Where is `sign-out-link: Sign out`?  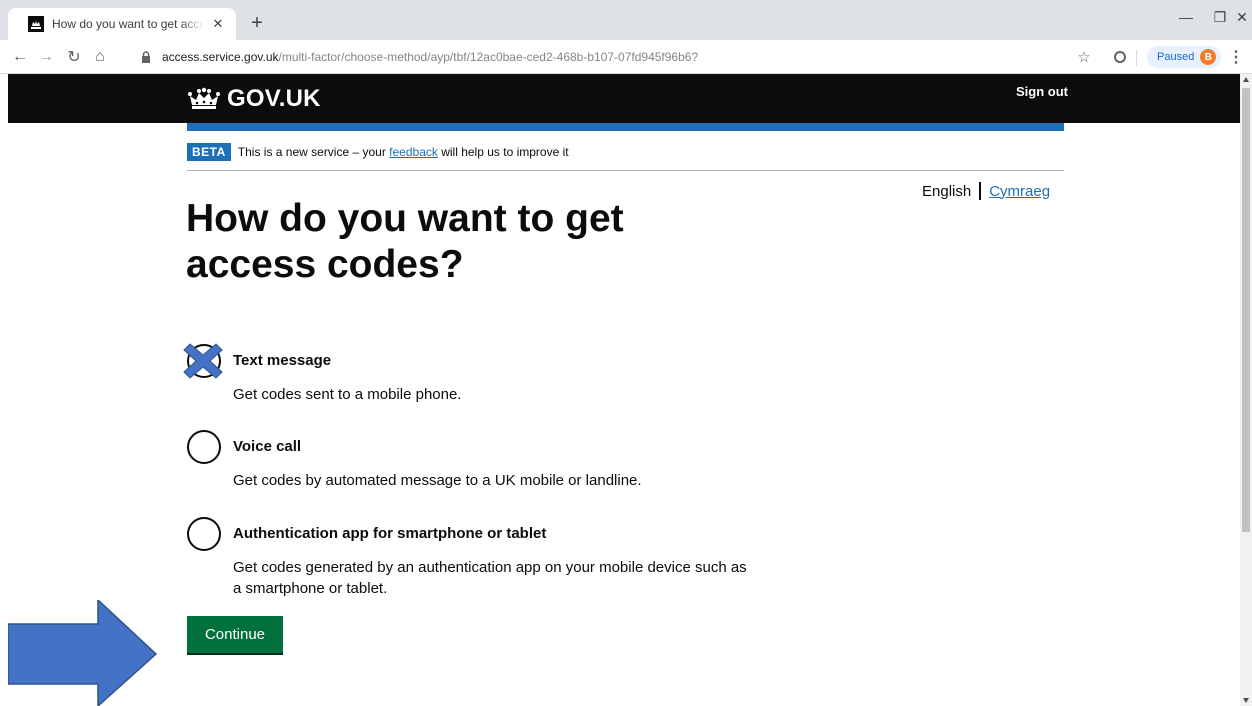 sign-out-link: Sign out is located at coordinates (1042, 91).